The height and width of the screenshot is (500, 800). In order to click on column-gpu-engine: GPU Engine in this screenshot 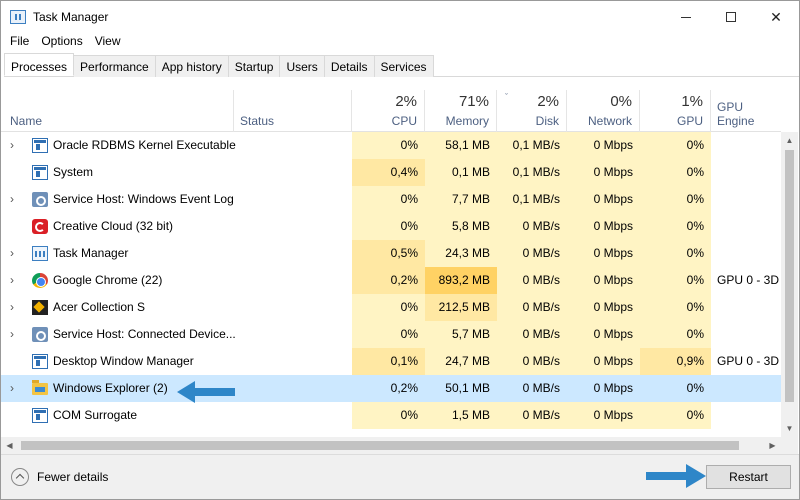, I will do `click(746, 111)`.